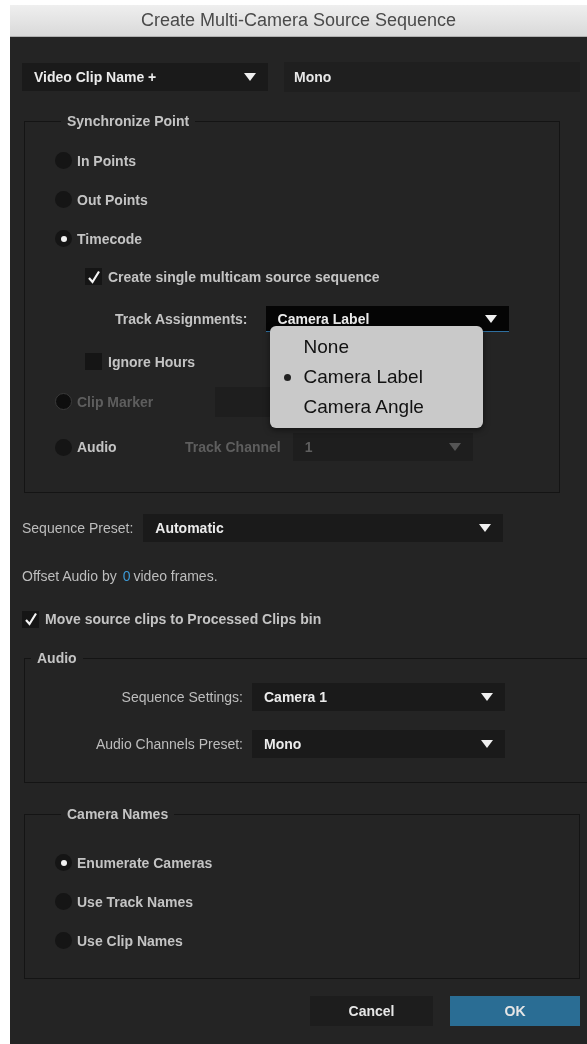 The width and height of the screenshot is (587, 1044). Describe the element at coordinates (371, 1011) in the screenshot. I see `cancel-button: Cancel` at that location.